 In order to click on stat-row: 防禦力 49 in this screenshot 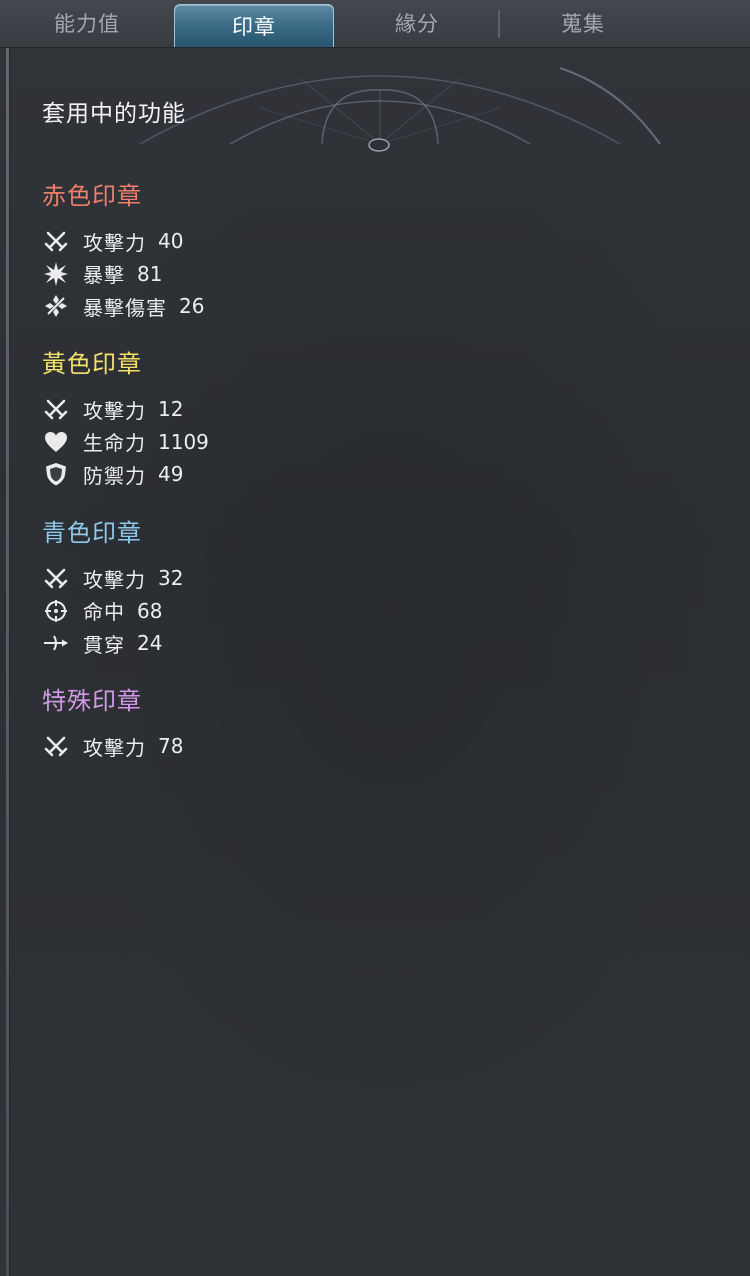, I will do `click(125, 474)`.